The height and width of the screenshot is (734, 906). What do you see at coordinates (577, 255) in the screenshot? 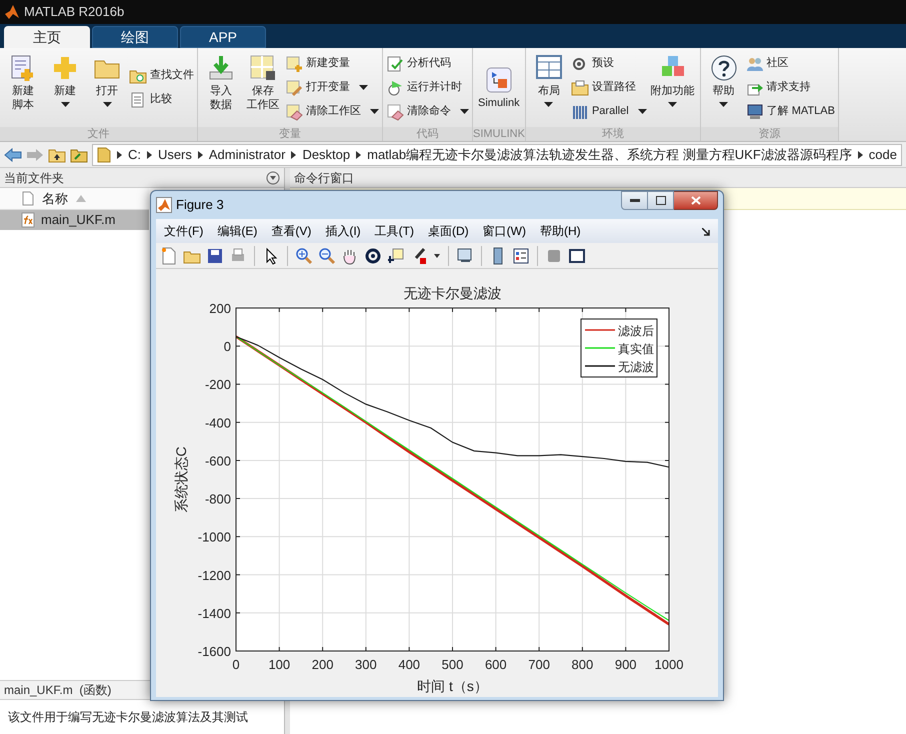
I see `dock-window-icon` at bounding box center [577, 255].